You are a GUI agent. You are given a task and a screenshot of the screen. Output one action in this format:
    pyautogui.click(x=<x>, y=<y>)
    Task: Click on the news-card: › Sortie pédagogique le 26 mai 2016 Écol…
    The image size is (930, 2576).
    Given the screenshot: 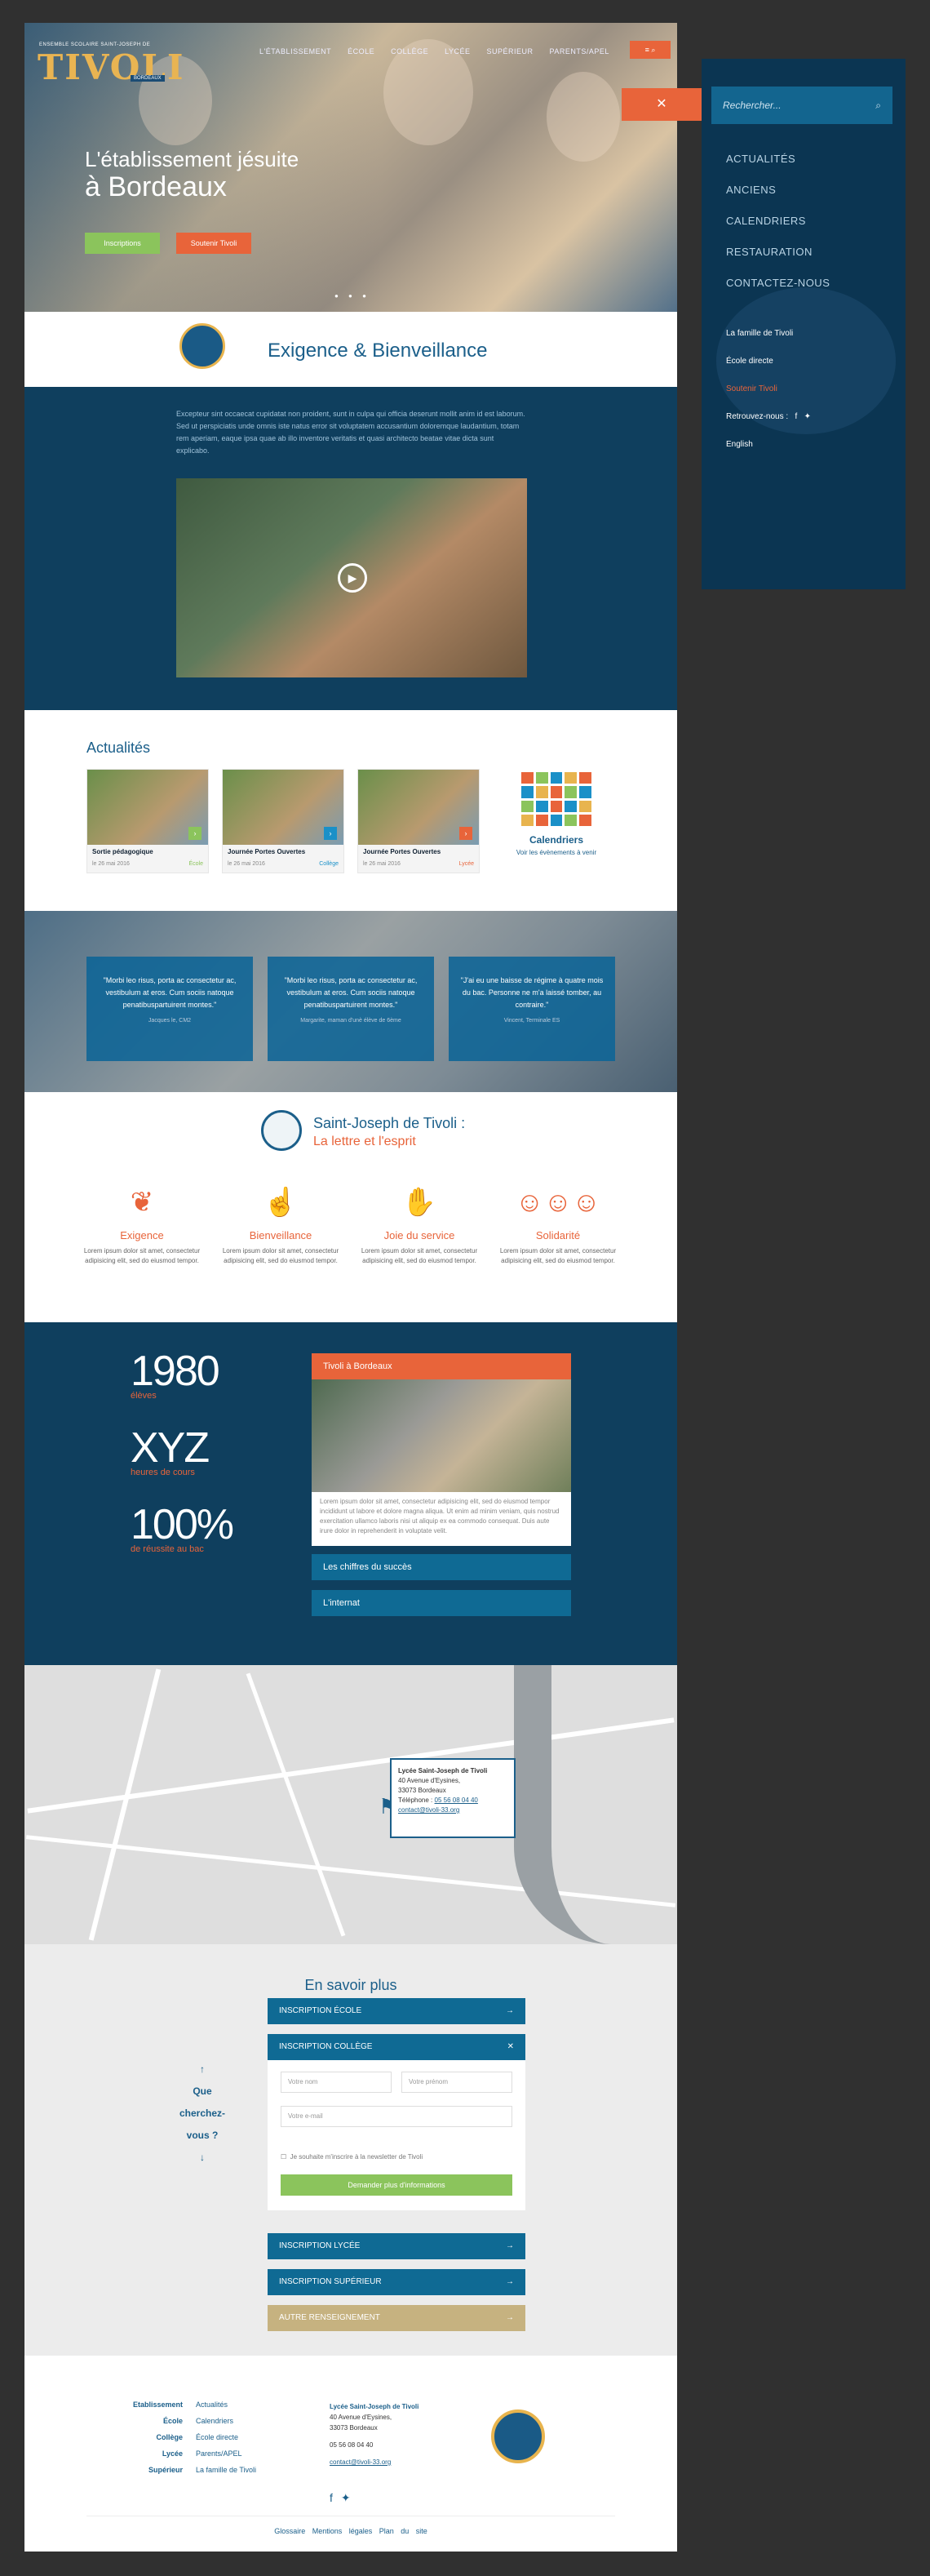 What is the action you would take?
    pyautogui.click(x=147, y=821)
    